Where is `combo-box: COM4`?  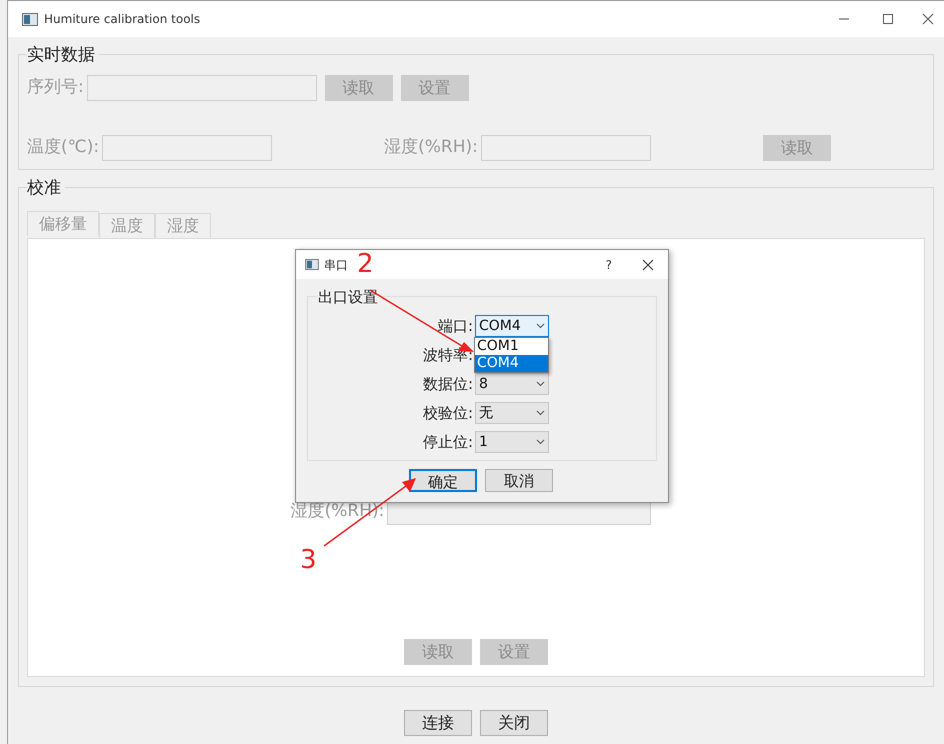
combo-box: COM4 is located at coordinates (512, 326).